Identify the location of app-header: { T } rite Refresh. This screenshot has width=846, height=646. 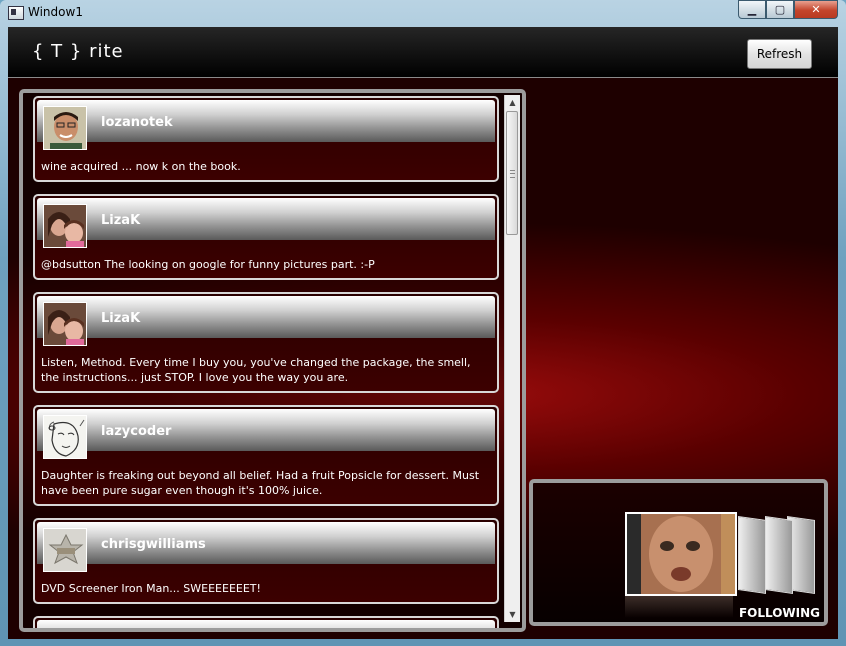
(423, 52).